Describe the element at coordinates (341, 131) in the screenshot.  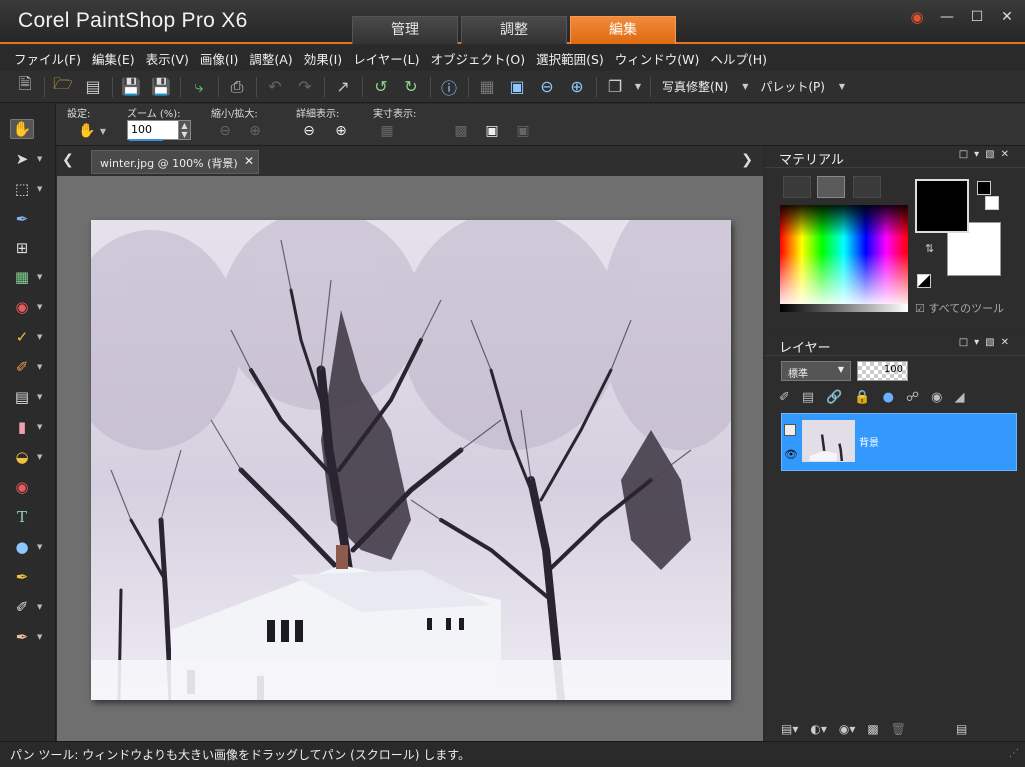
I see `zoom-in-detail-icon: ⊕` at that location.